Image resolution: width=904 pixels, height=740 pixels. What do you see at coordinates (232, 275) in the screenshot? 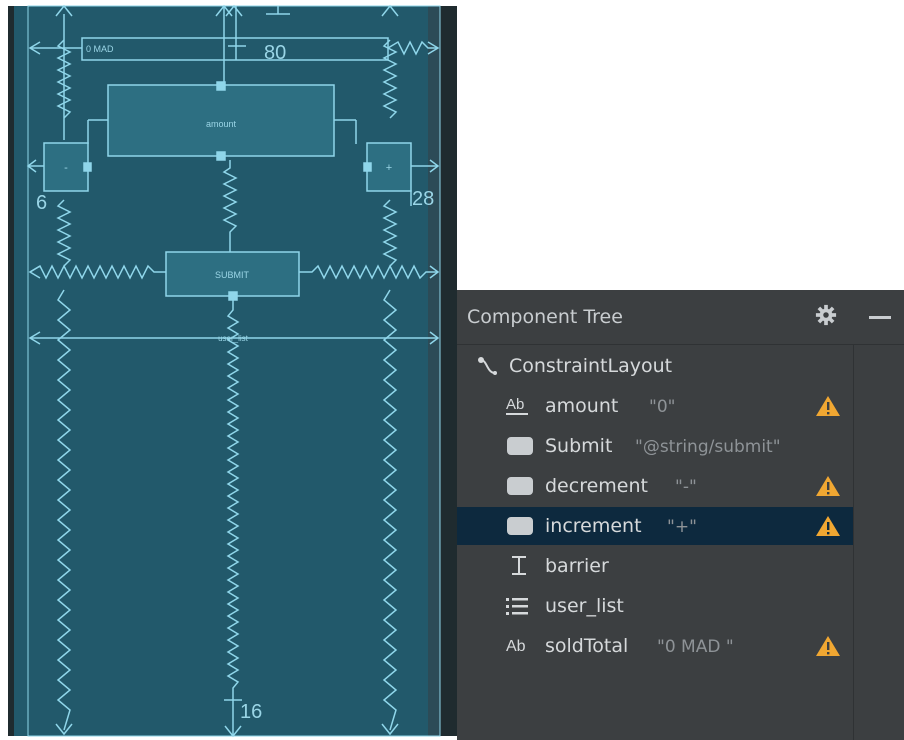
I see `submit-text: SUBMIT` at bounding box center [232, 275].